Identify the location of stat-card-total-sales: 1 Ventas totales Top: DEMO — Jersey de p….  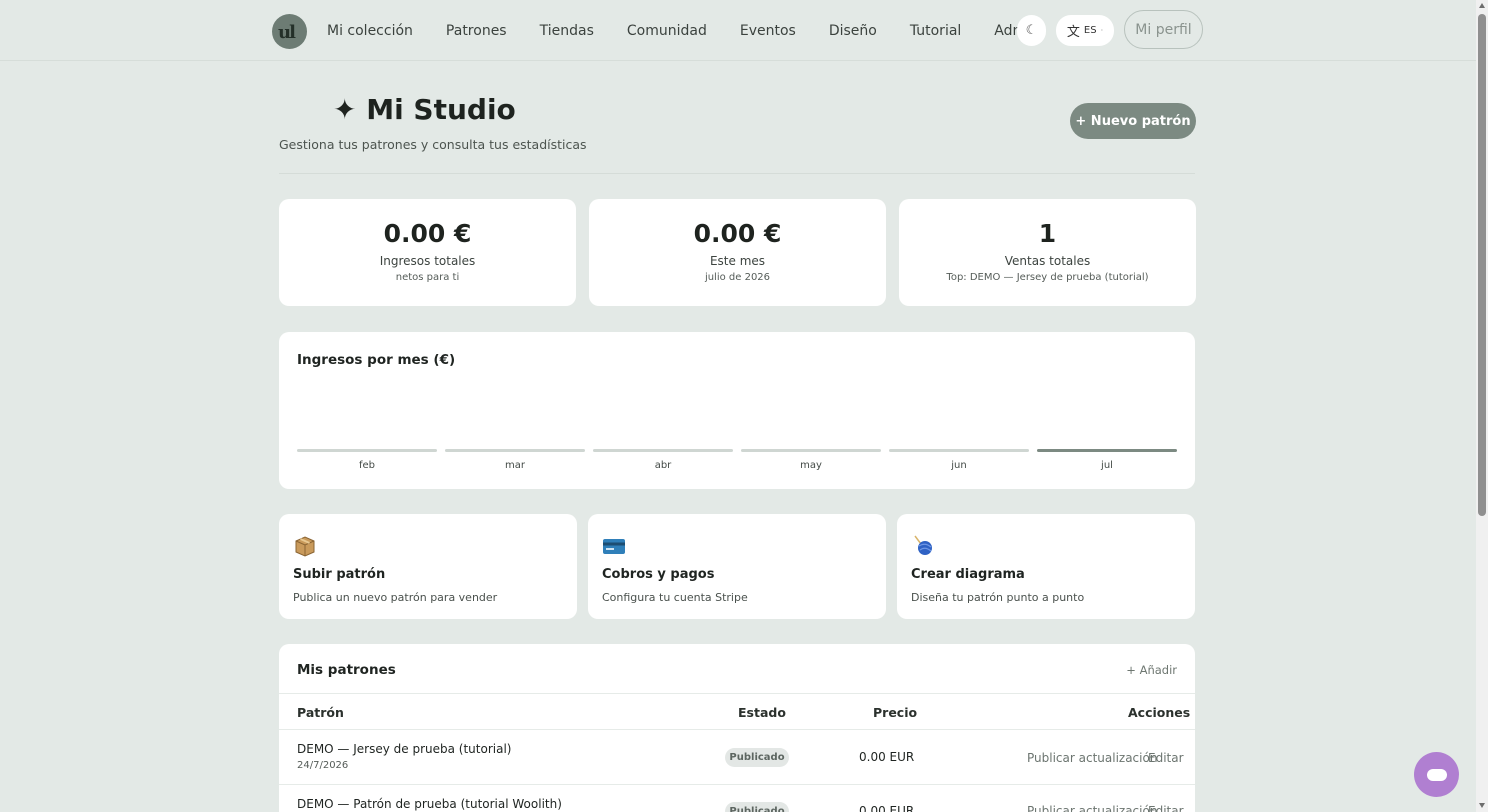
(1047, 252).